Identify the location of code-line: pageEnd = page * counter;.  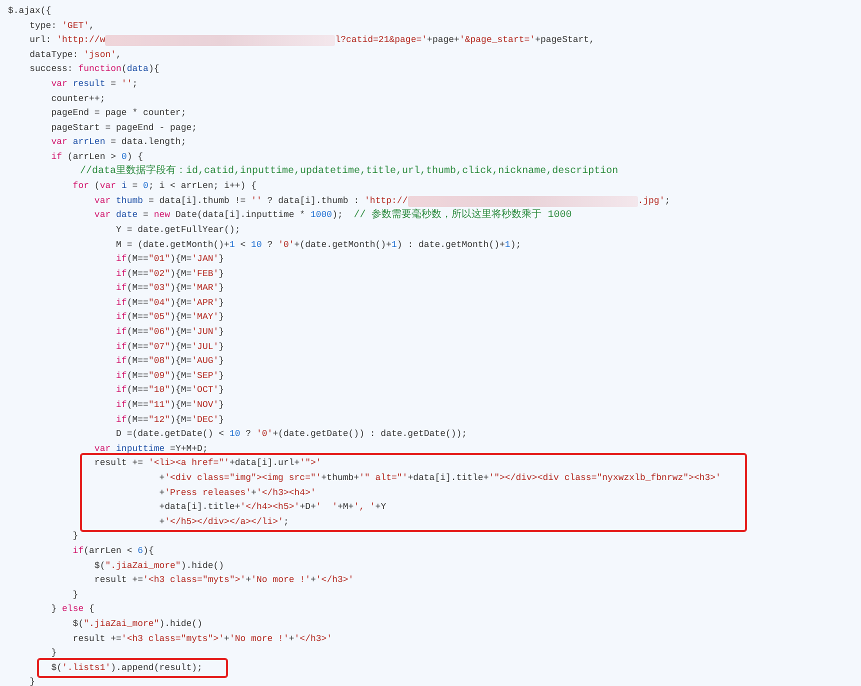
(118, 113).